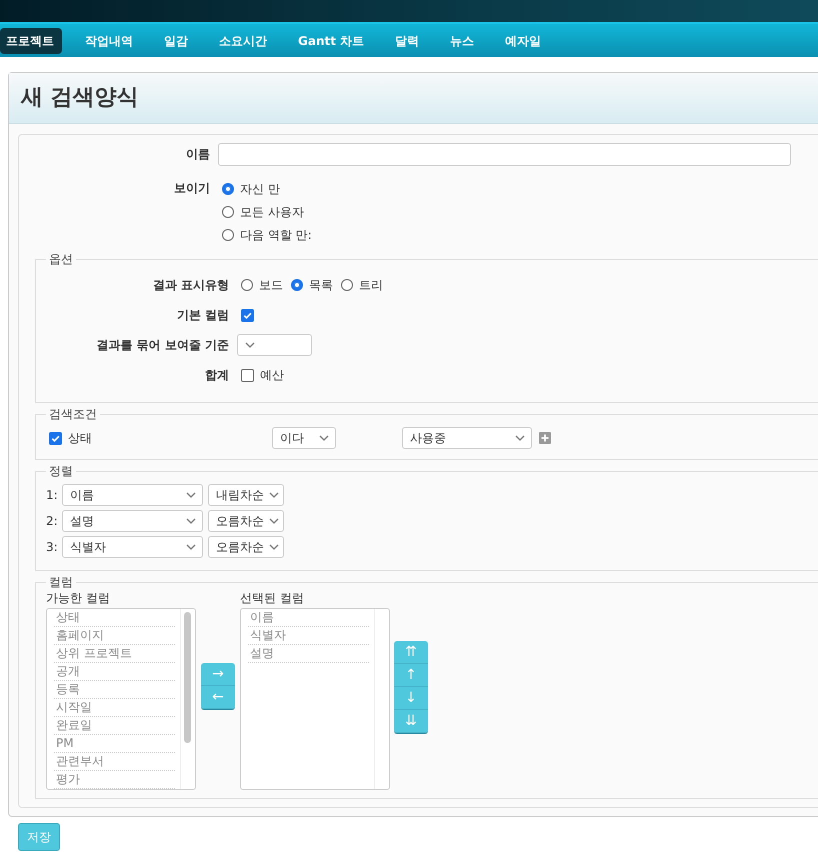  I want to click on list-item: 평가, so click(114, 780).